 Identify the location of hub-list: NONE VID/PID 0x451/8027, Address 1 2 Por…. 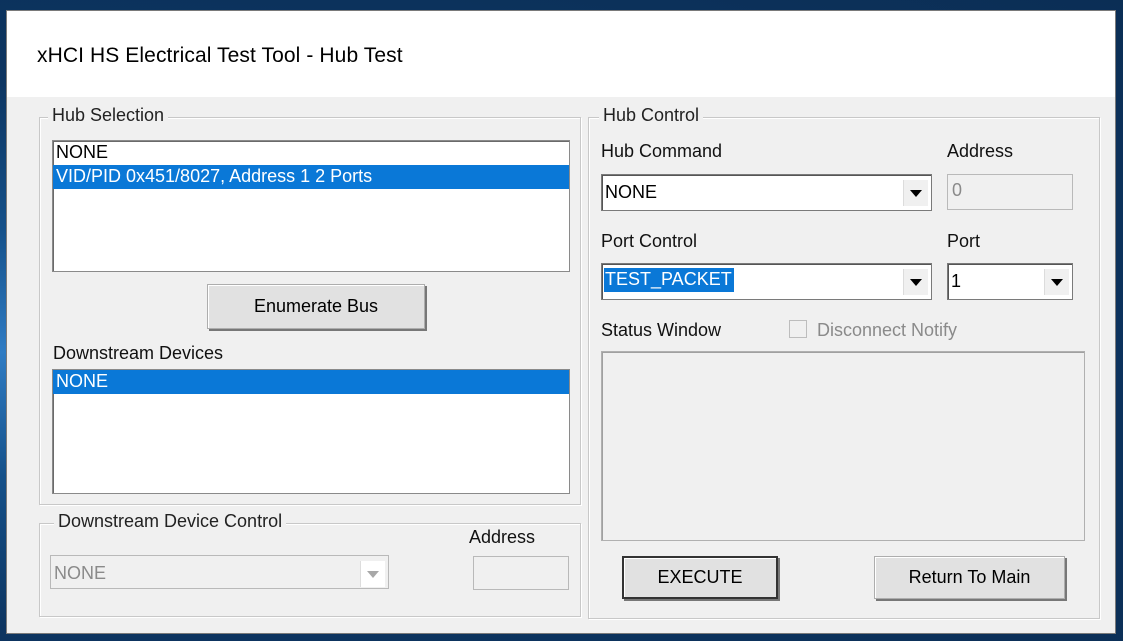
(311, 206).